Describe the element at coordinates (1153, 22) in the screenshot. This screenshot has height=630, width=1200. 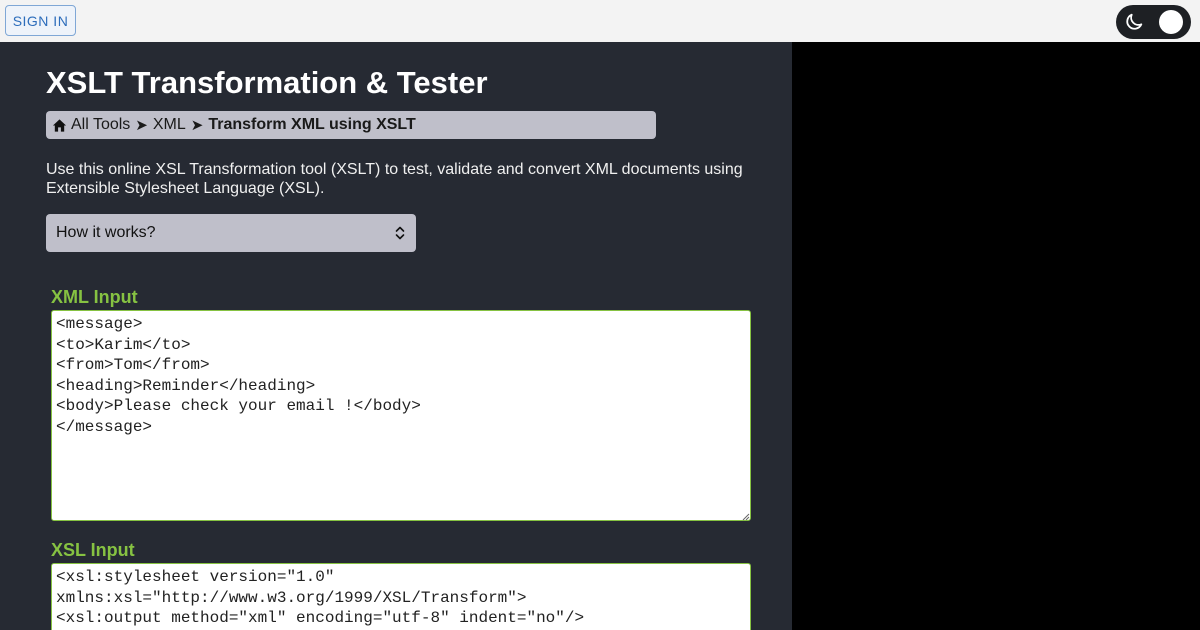
I see `theme-toggle` at that location.